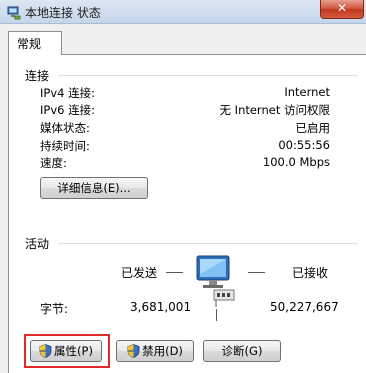  I want to click on media-state-value: 已启用, so click(313, 128).